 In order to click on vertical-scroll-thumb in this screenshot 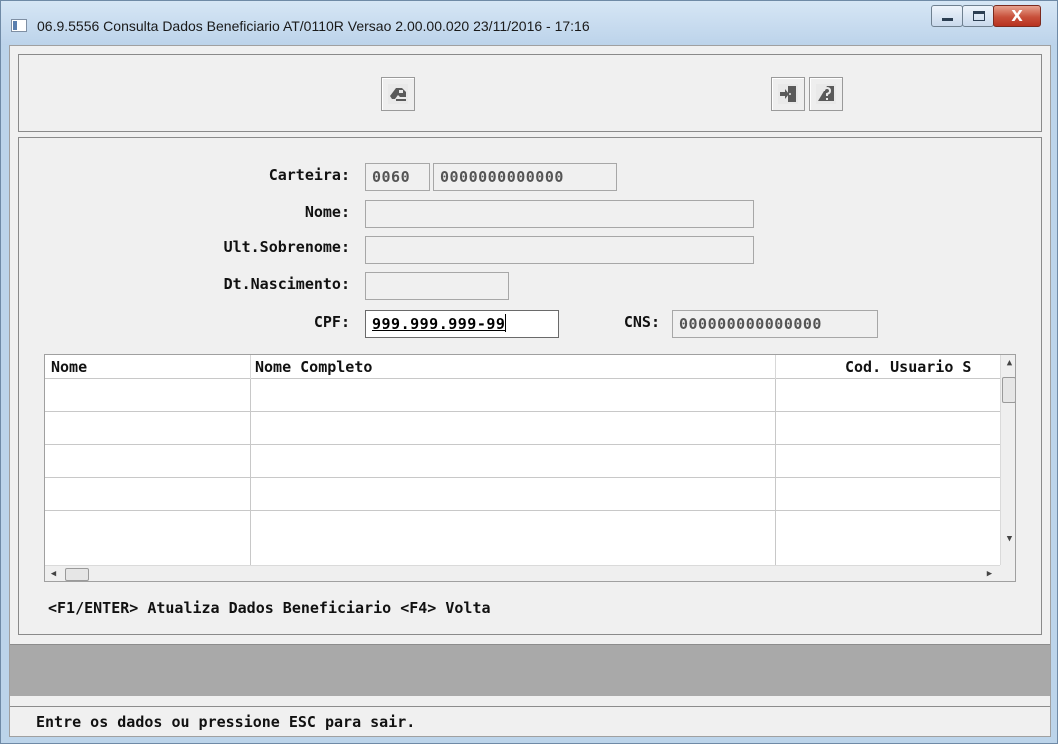, I will do `click(1008, 390)`.